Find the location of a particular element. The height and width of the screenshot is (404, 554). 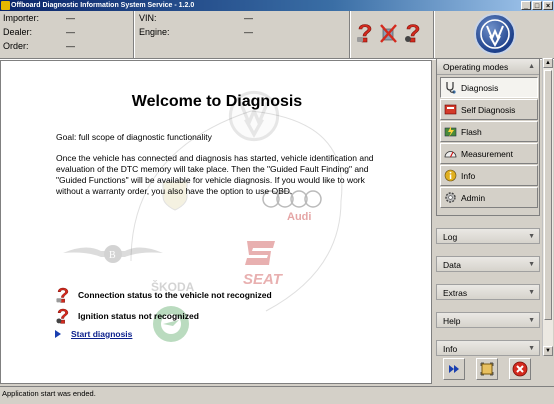

sidebar-scrollbar: ▲ ▼ is located at coordinates (547, 207).